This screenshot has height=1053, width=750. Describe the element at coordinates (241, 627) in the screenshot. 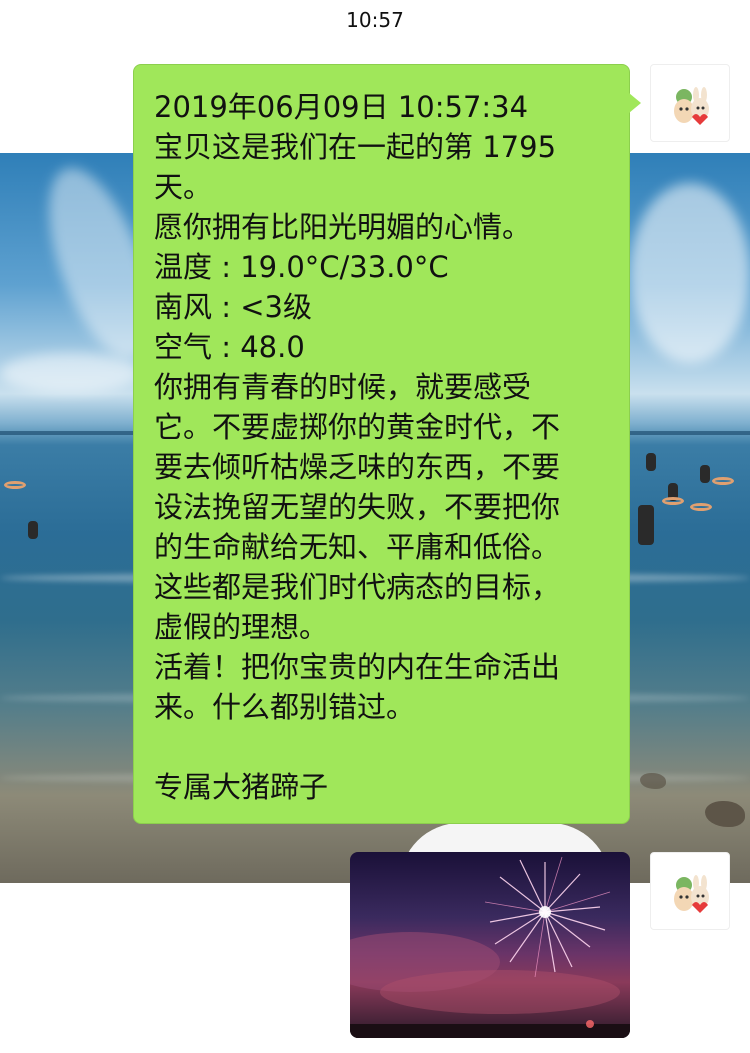

I see `message-line: 虚假的理想。` at that location.